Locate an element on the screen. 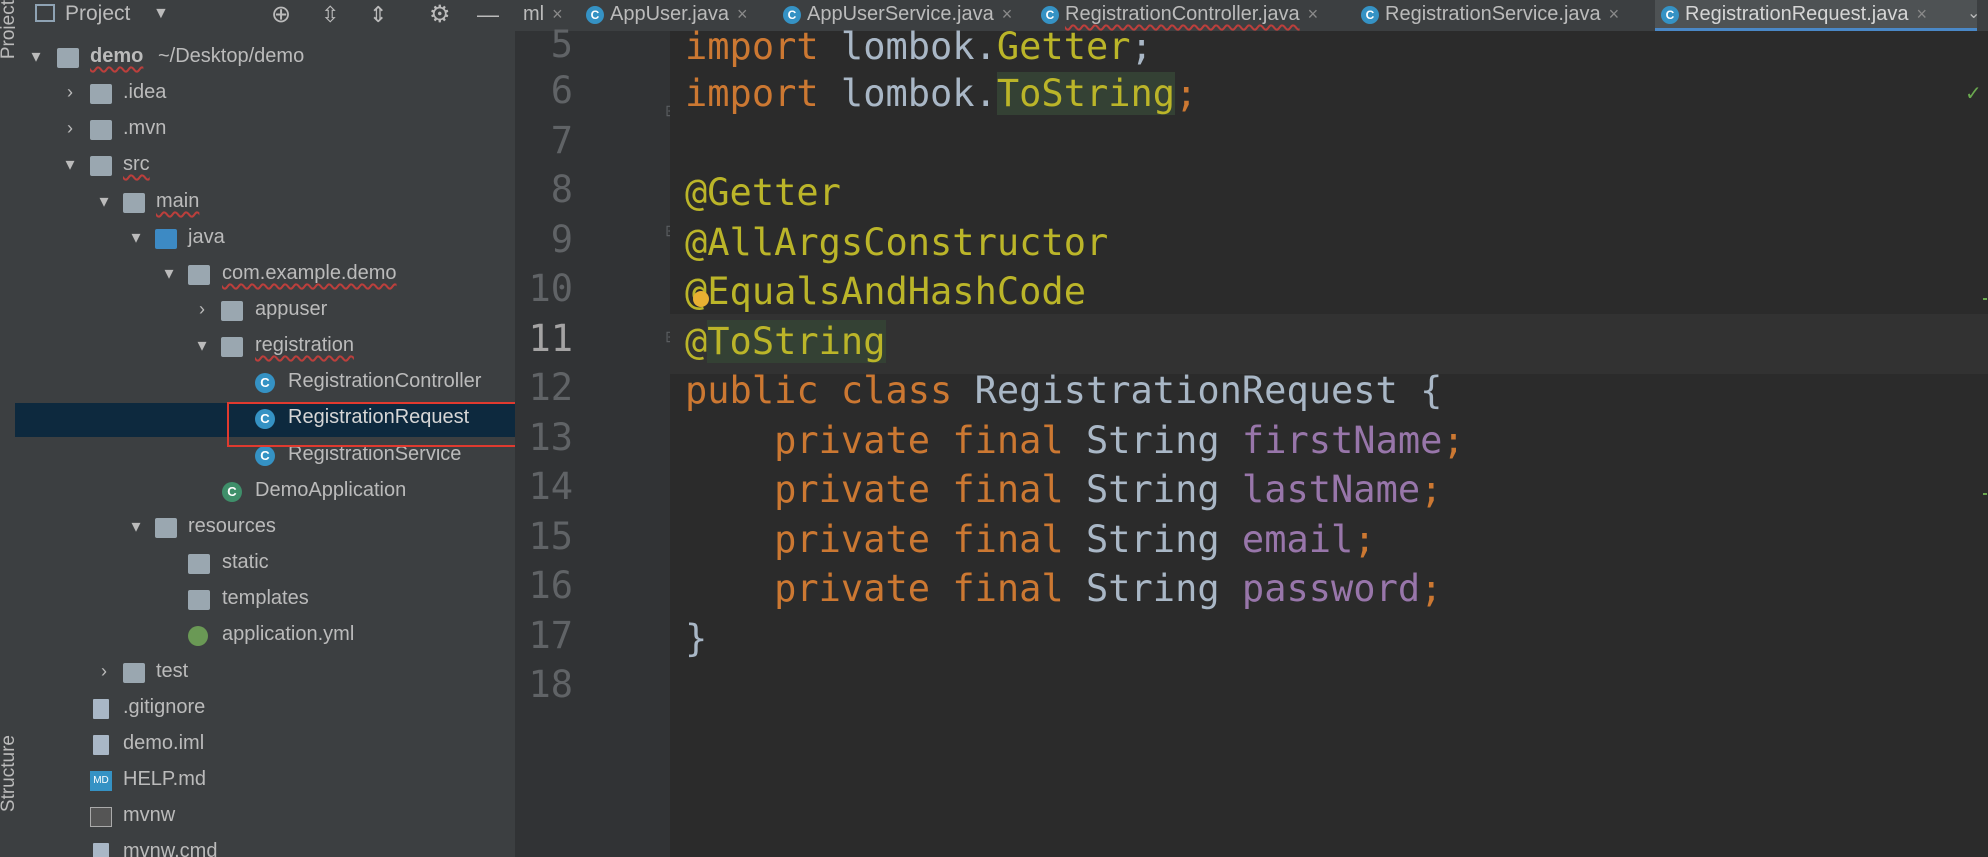 The image size is (1988, 857). tab-label: ml is located at coordinates (534, 14).